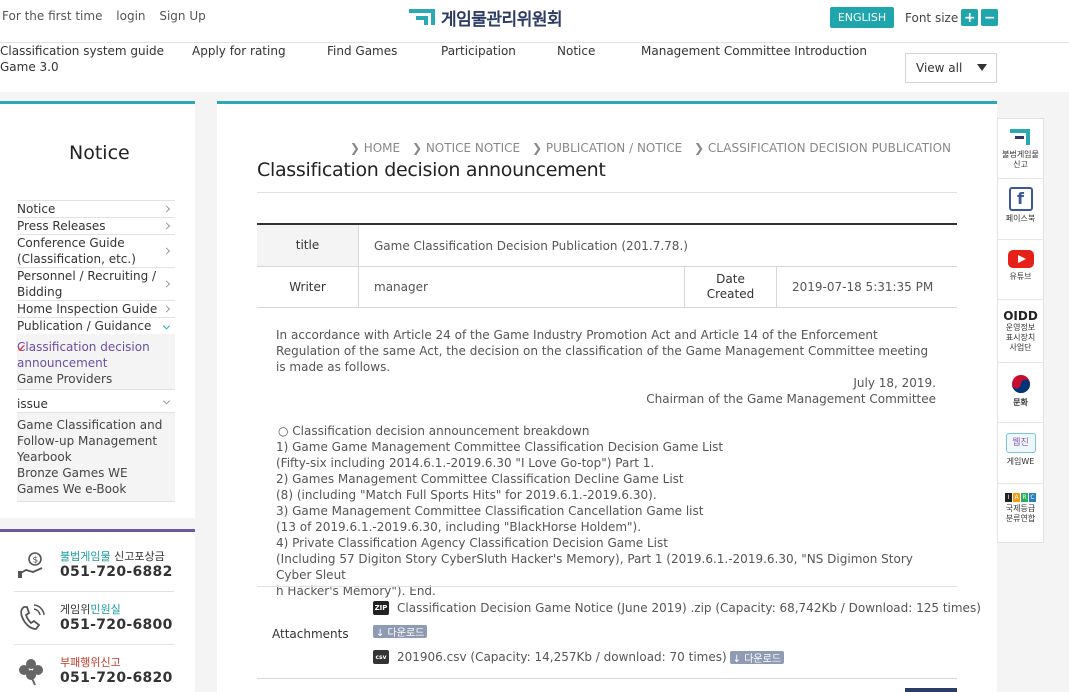 This screenshot has width=1069, height=692. I want to click on gnb-notice: Notice, so click(576, 51).